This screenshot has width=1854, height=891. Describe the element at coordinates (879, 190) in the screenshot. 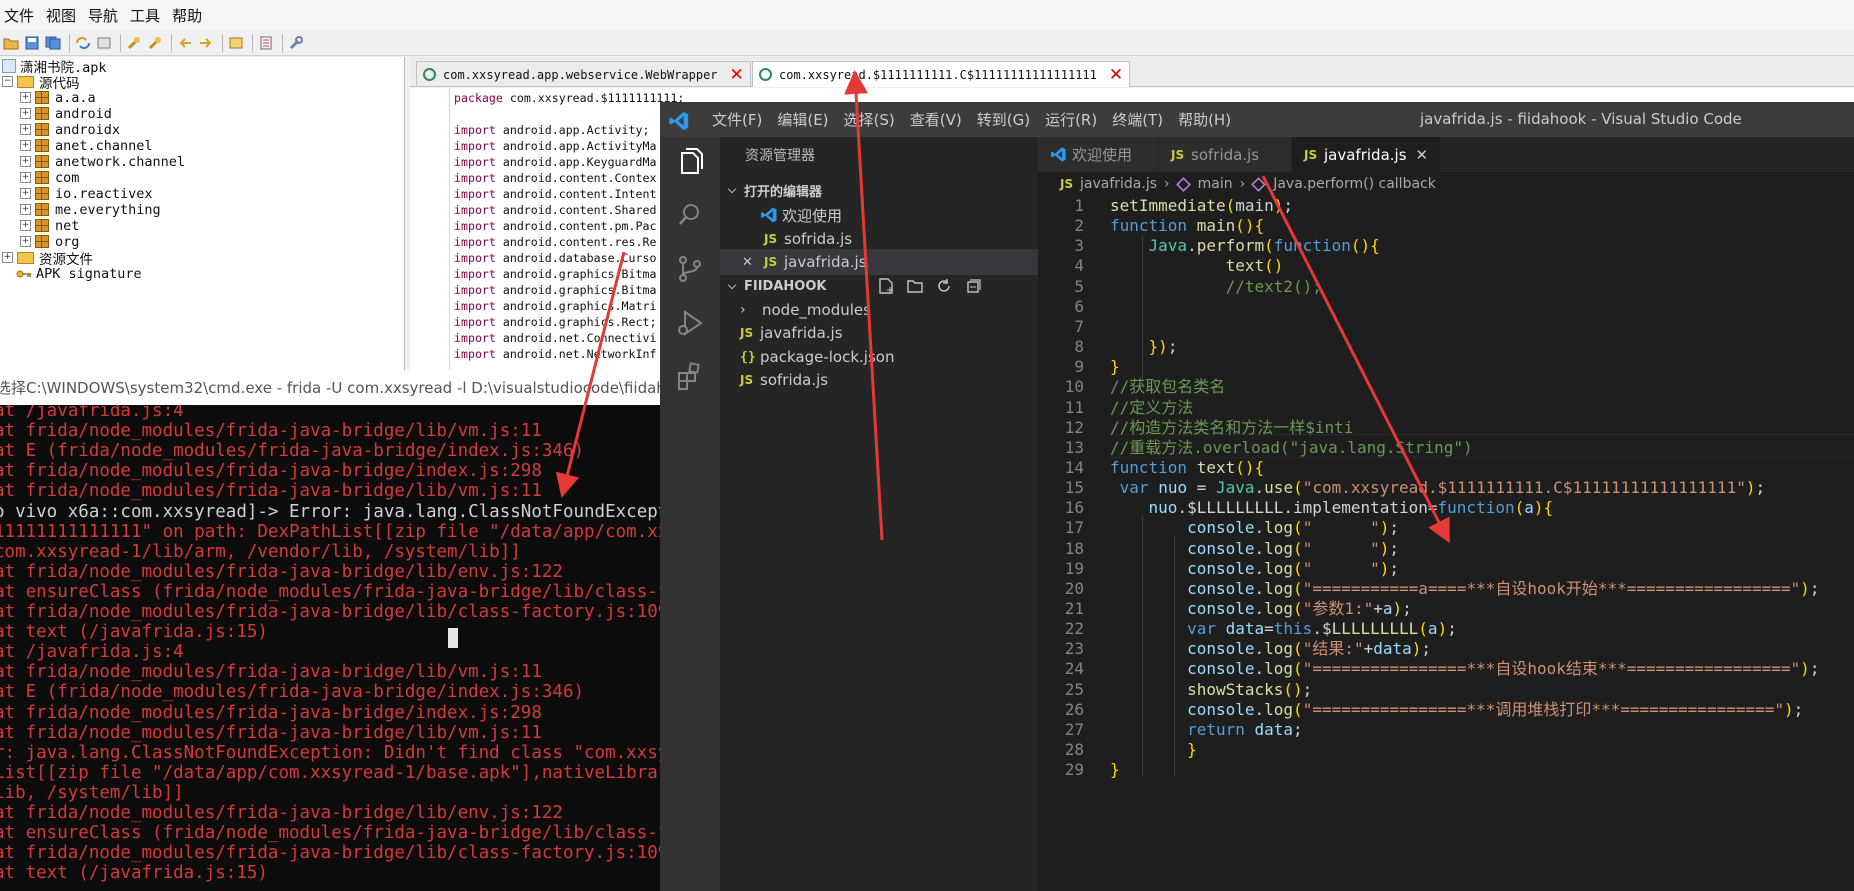

I see `open-editors-section: ⌵ 打开的编辑器` at that location.